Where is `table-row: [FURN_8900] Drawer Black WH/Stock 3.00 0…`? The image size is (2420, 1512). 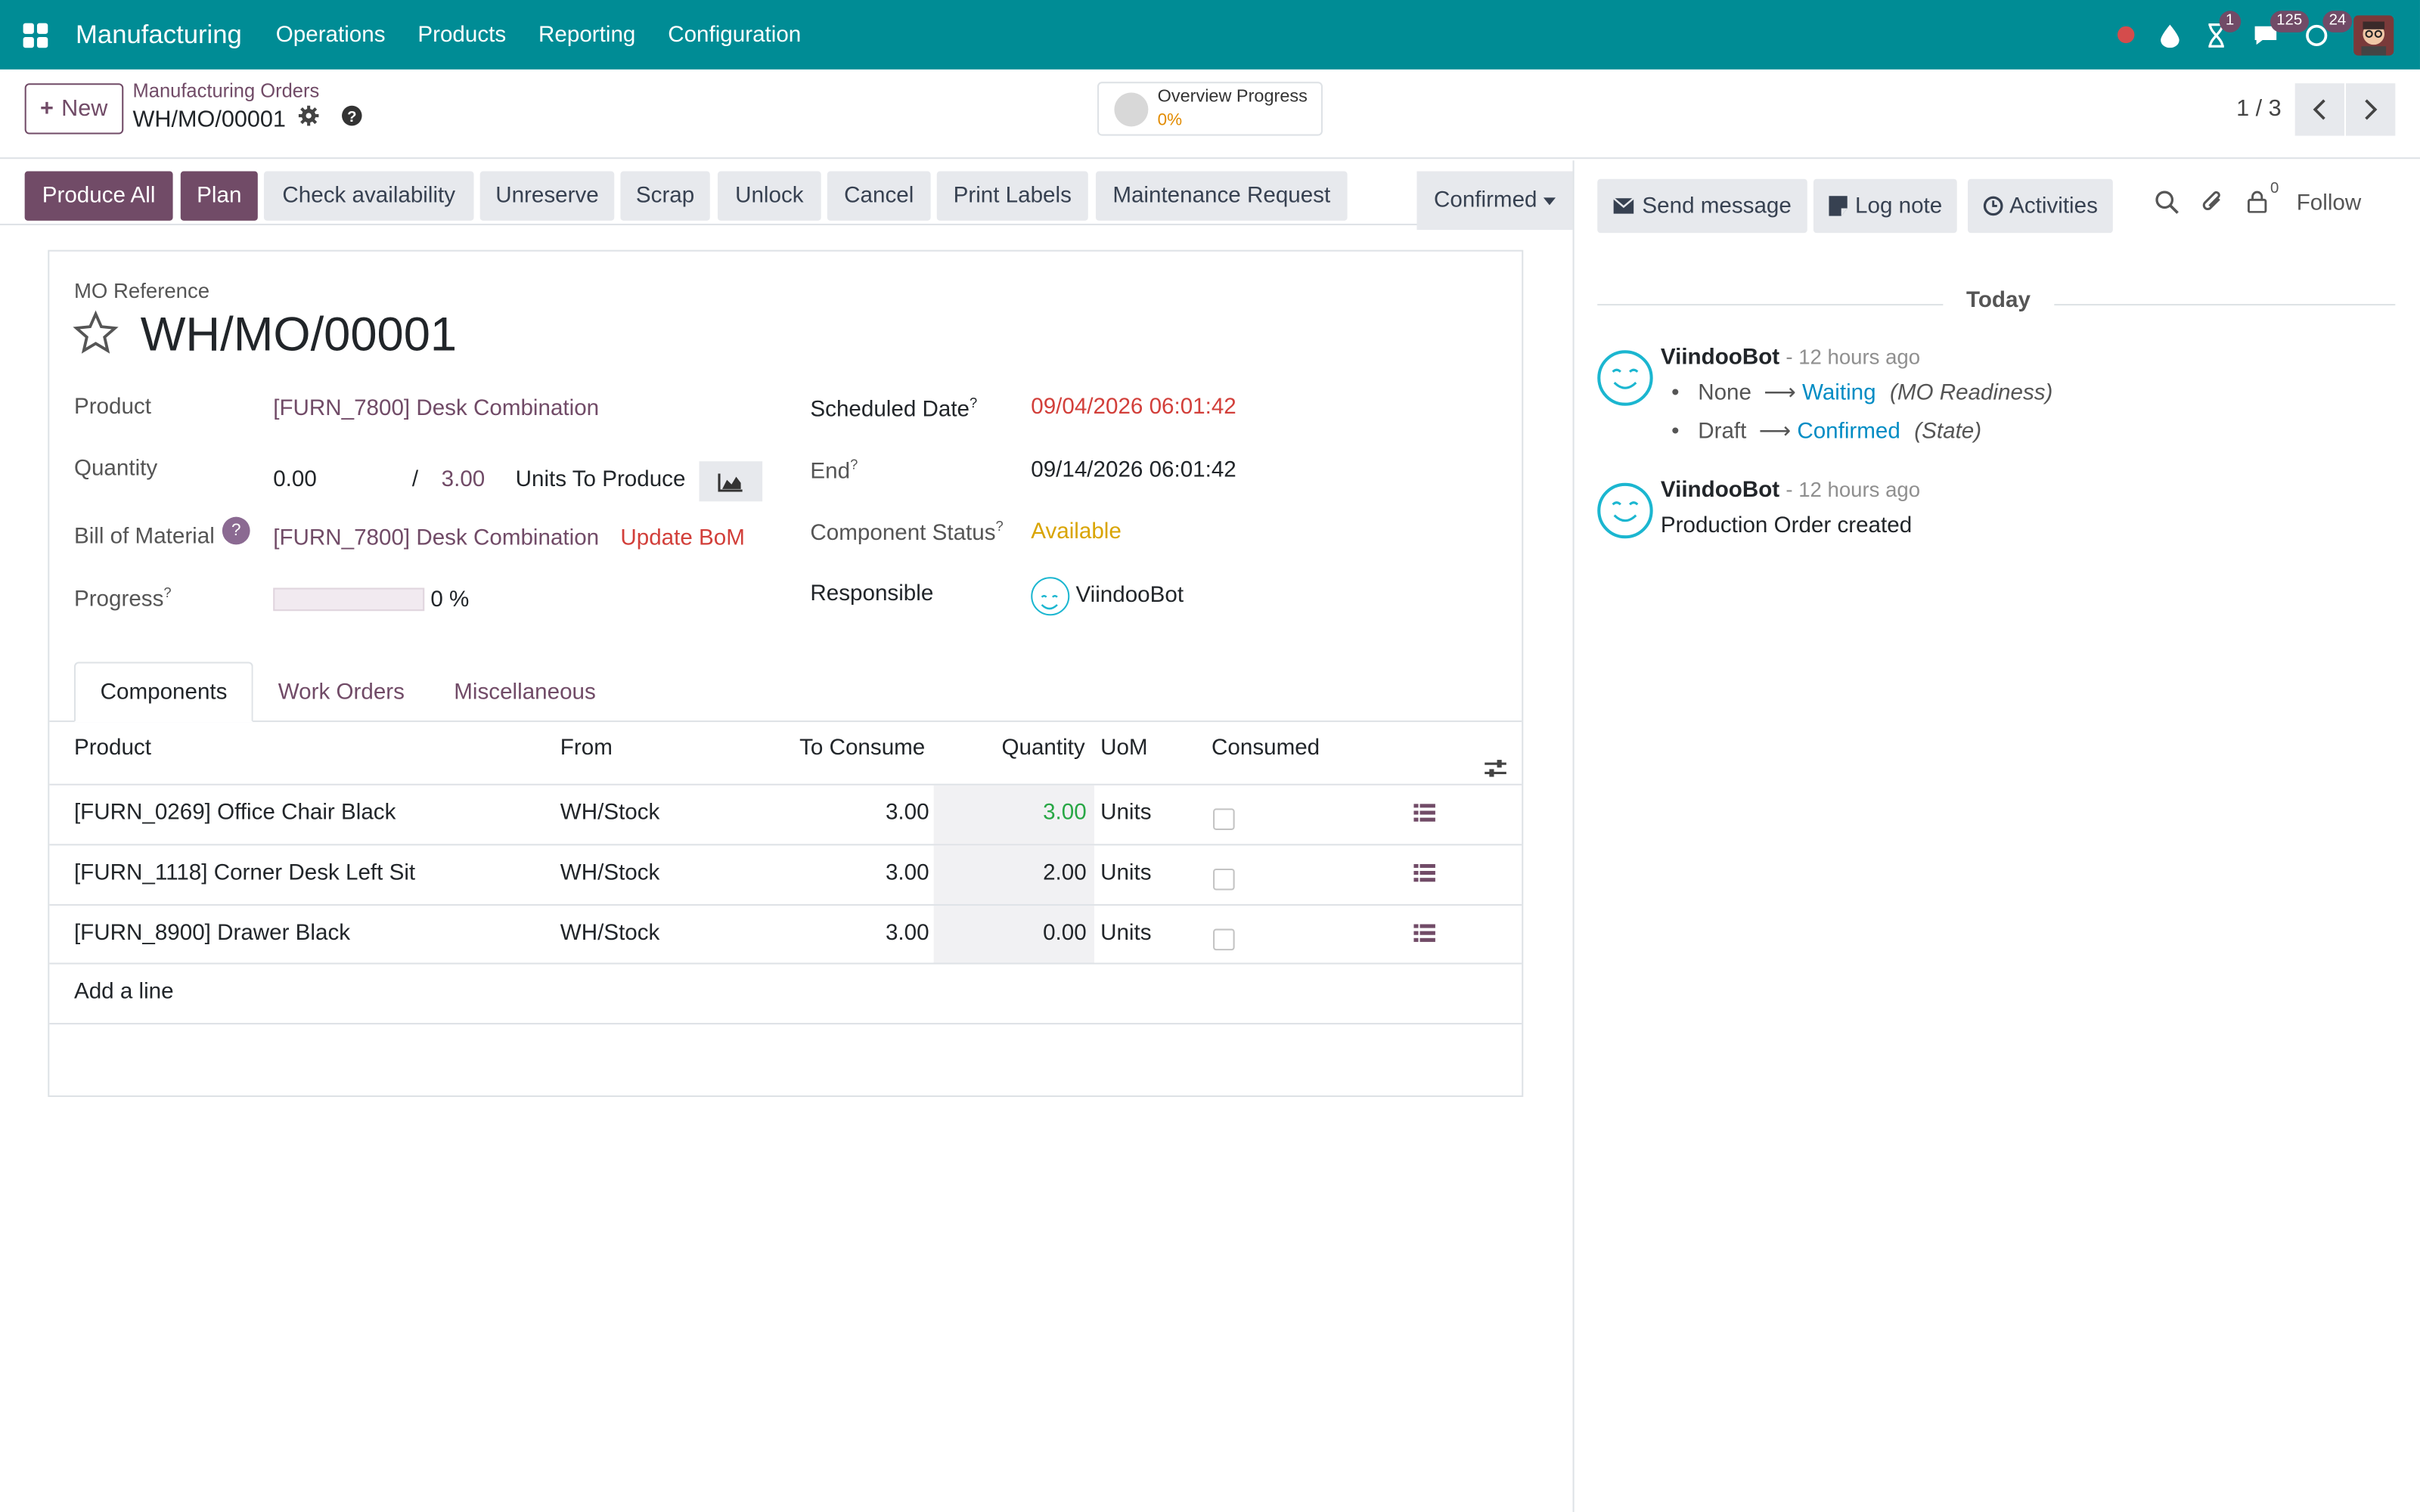 table-row: [FURN_8900] Drawer Black WH/Stock 3.00 0… is located at coordinates (785, 934).